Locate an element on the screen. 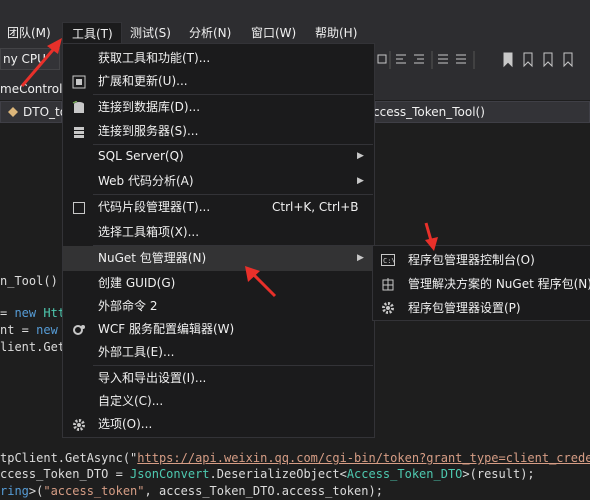 The height and width of the screenshot is (500, 590). method-label: ccess_Token_Tool() is located at coordinates (429, 112).